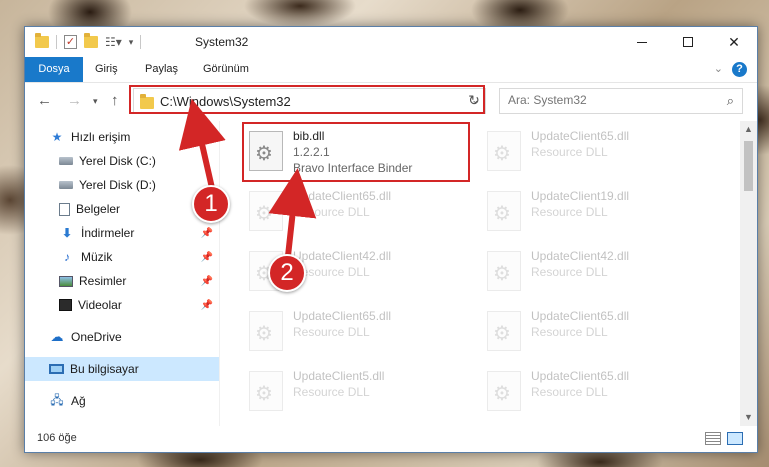 The height and width of the screenshot is (467, 769). I want to click on sidebar-item-pictures: Resimler 📌, so click(122, 281).